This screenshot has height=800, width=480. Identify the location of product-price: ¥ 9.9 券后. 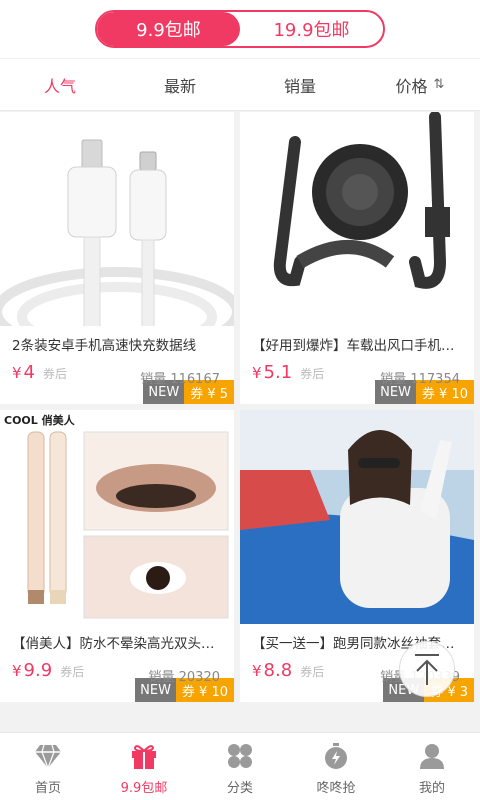
(48, 670).